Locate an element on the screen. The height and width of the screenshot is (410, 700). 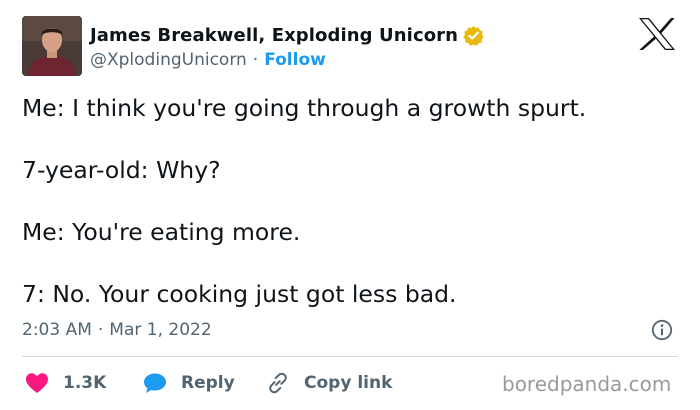
author-handle: @XplodingUnicorn is located at coordinates (168, 60).